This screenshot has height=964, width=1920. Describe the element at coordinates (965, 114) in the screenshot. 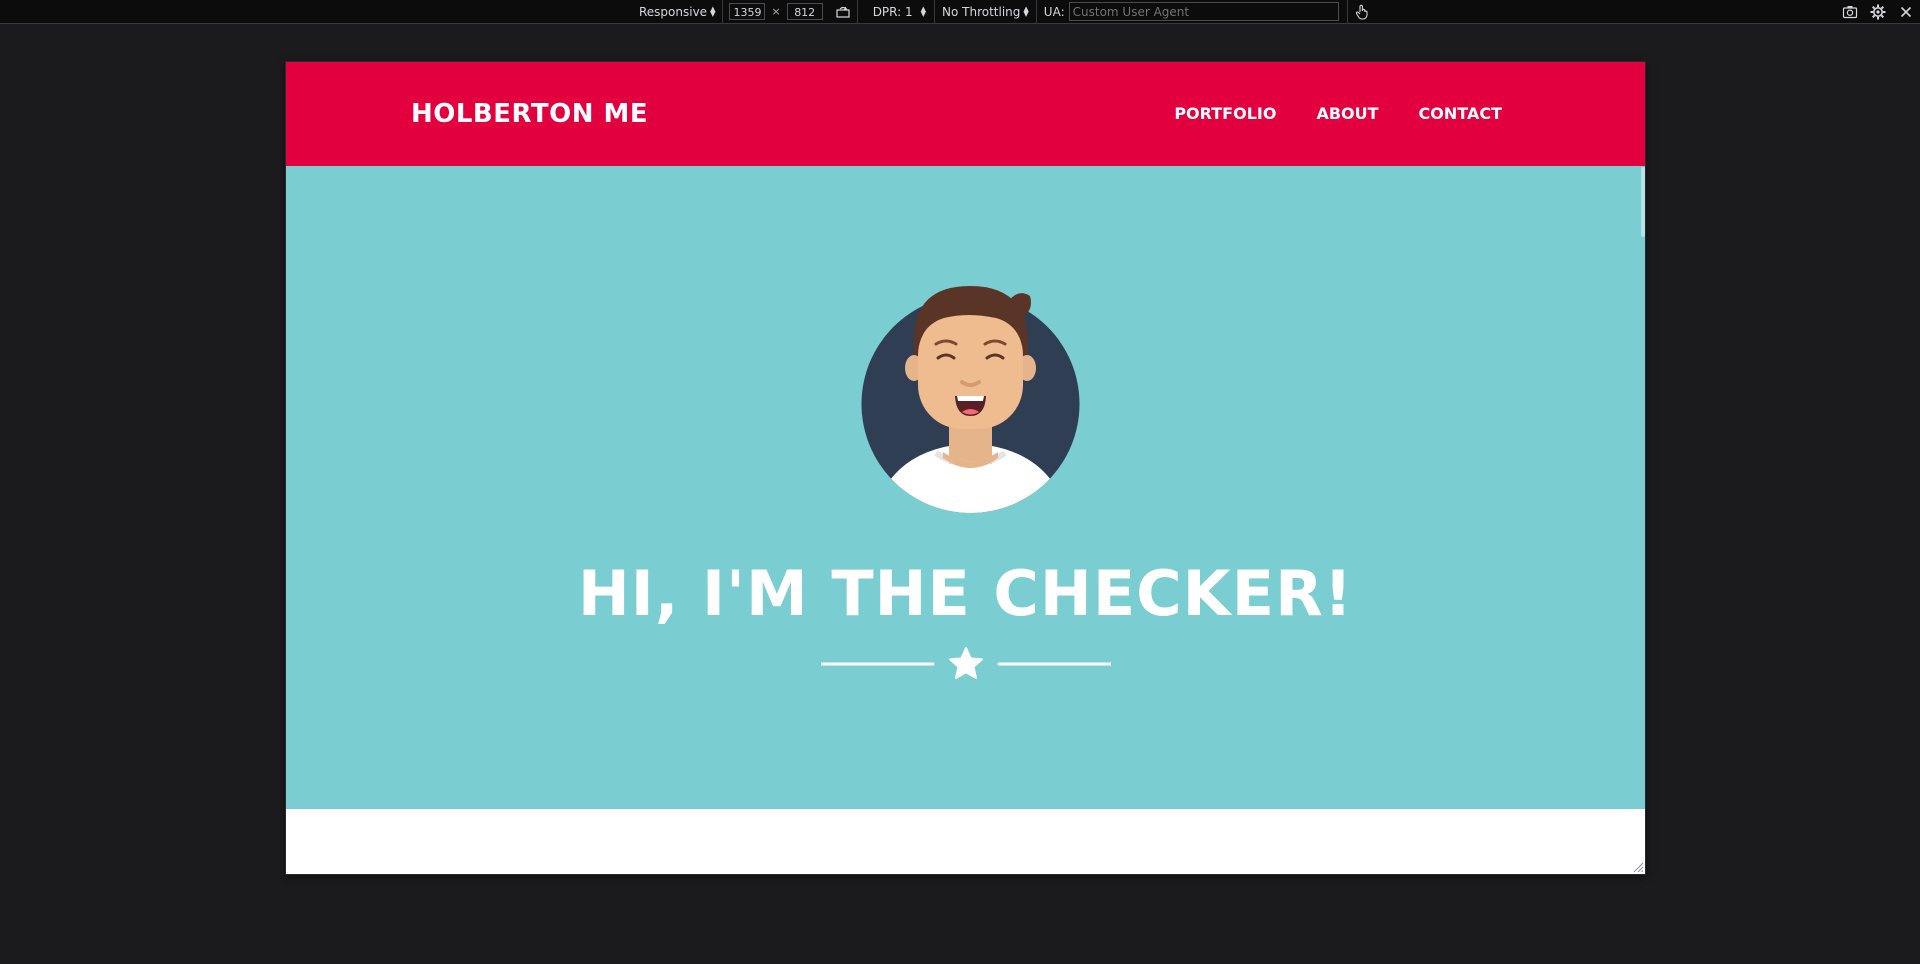

I see `site-header: HOLBERTON ME PORTFOLIO ABOUT CONTACT` at that location.